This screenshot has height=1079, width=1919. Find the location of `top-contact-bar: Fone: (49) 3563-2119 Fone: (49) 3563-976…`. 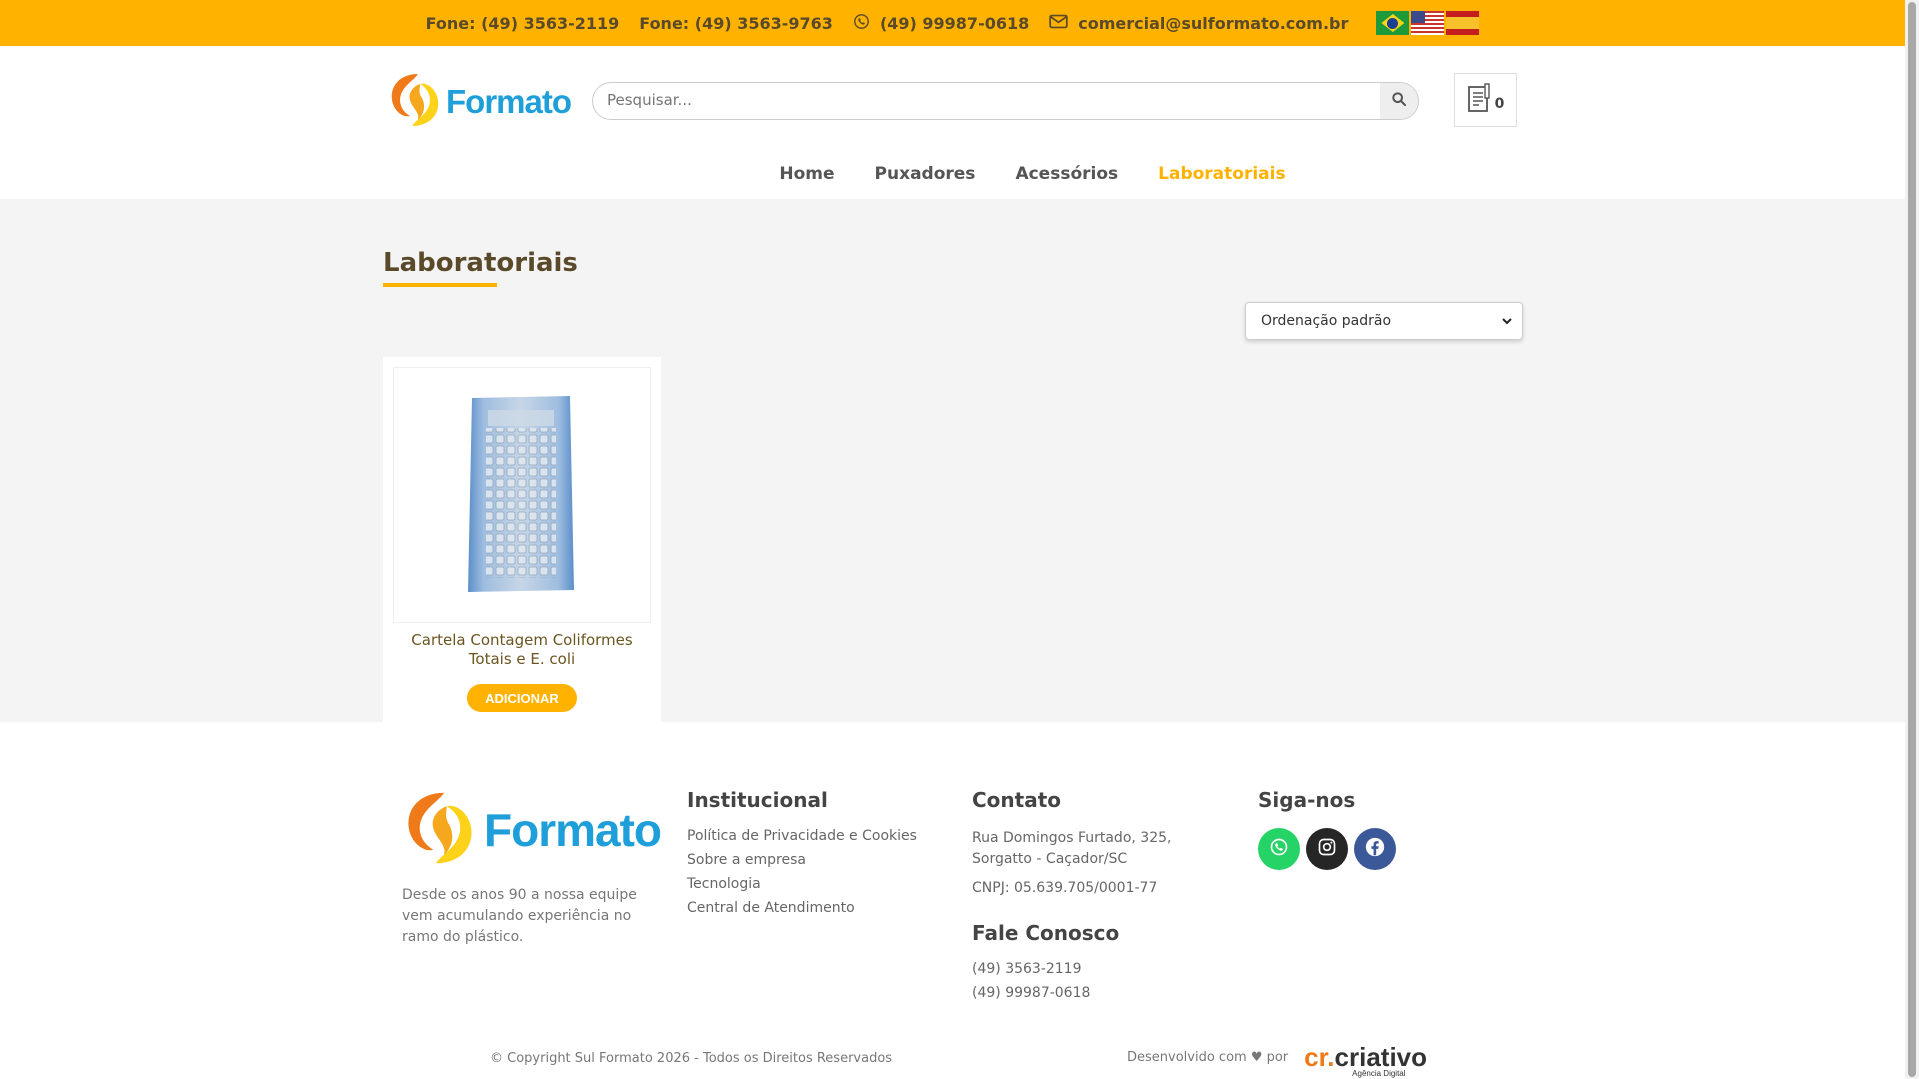

top-contact-bar: Fone: (49) 3563-2119 Fone: (49) 3563-976… is located at coordinates (952, 23).